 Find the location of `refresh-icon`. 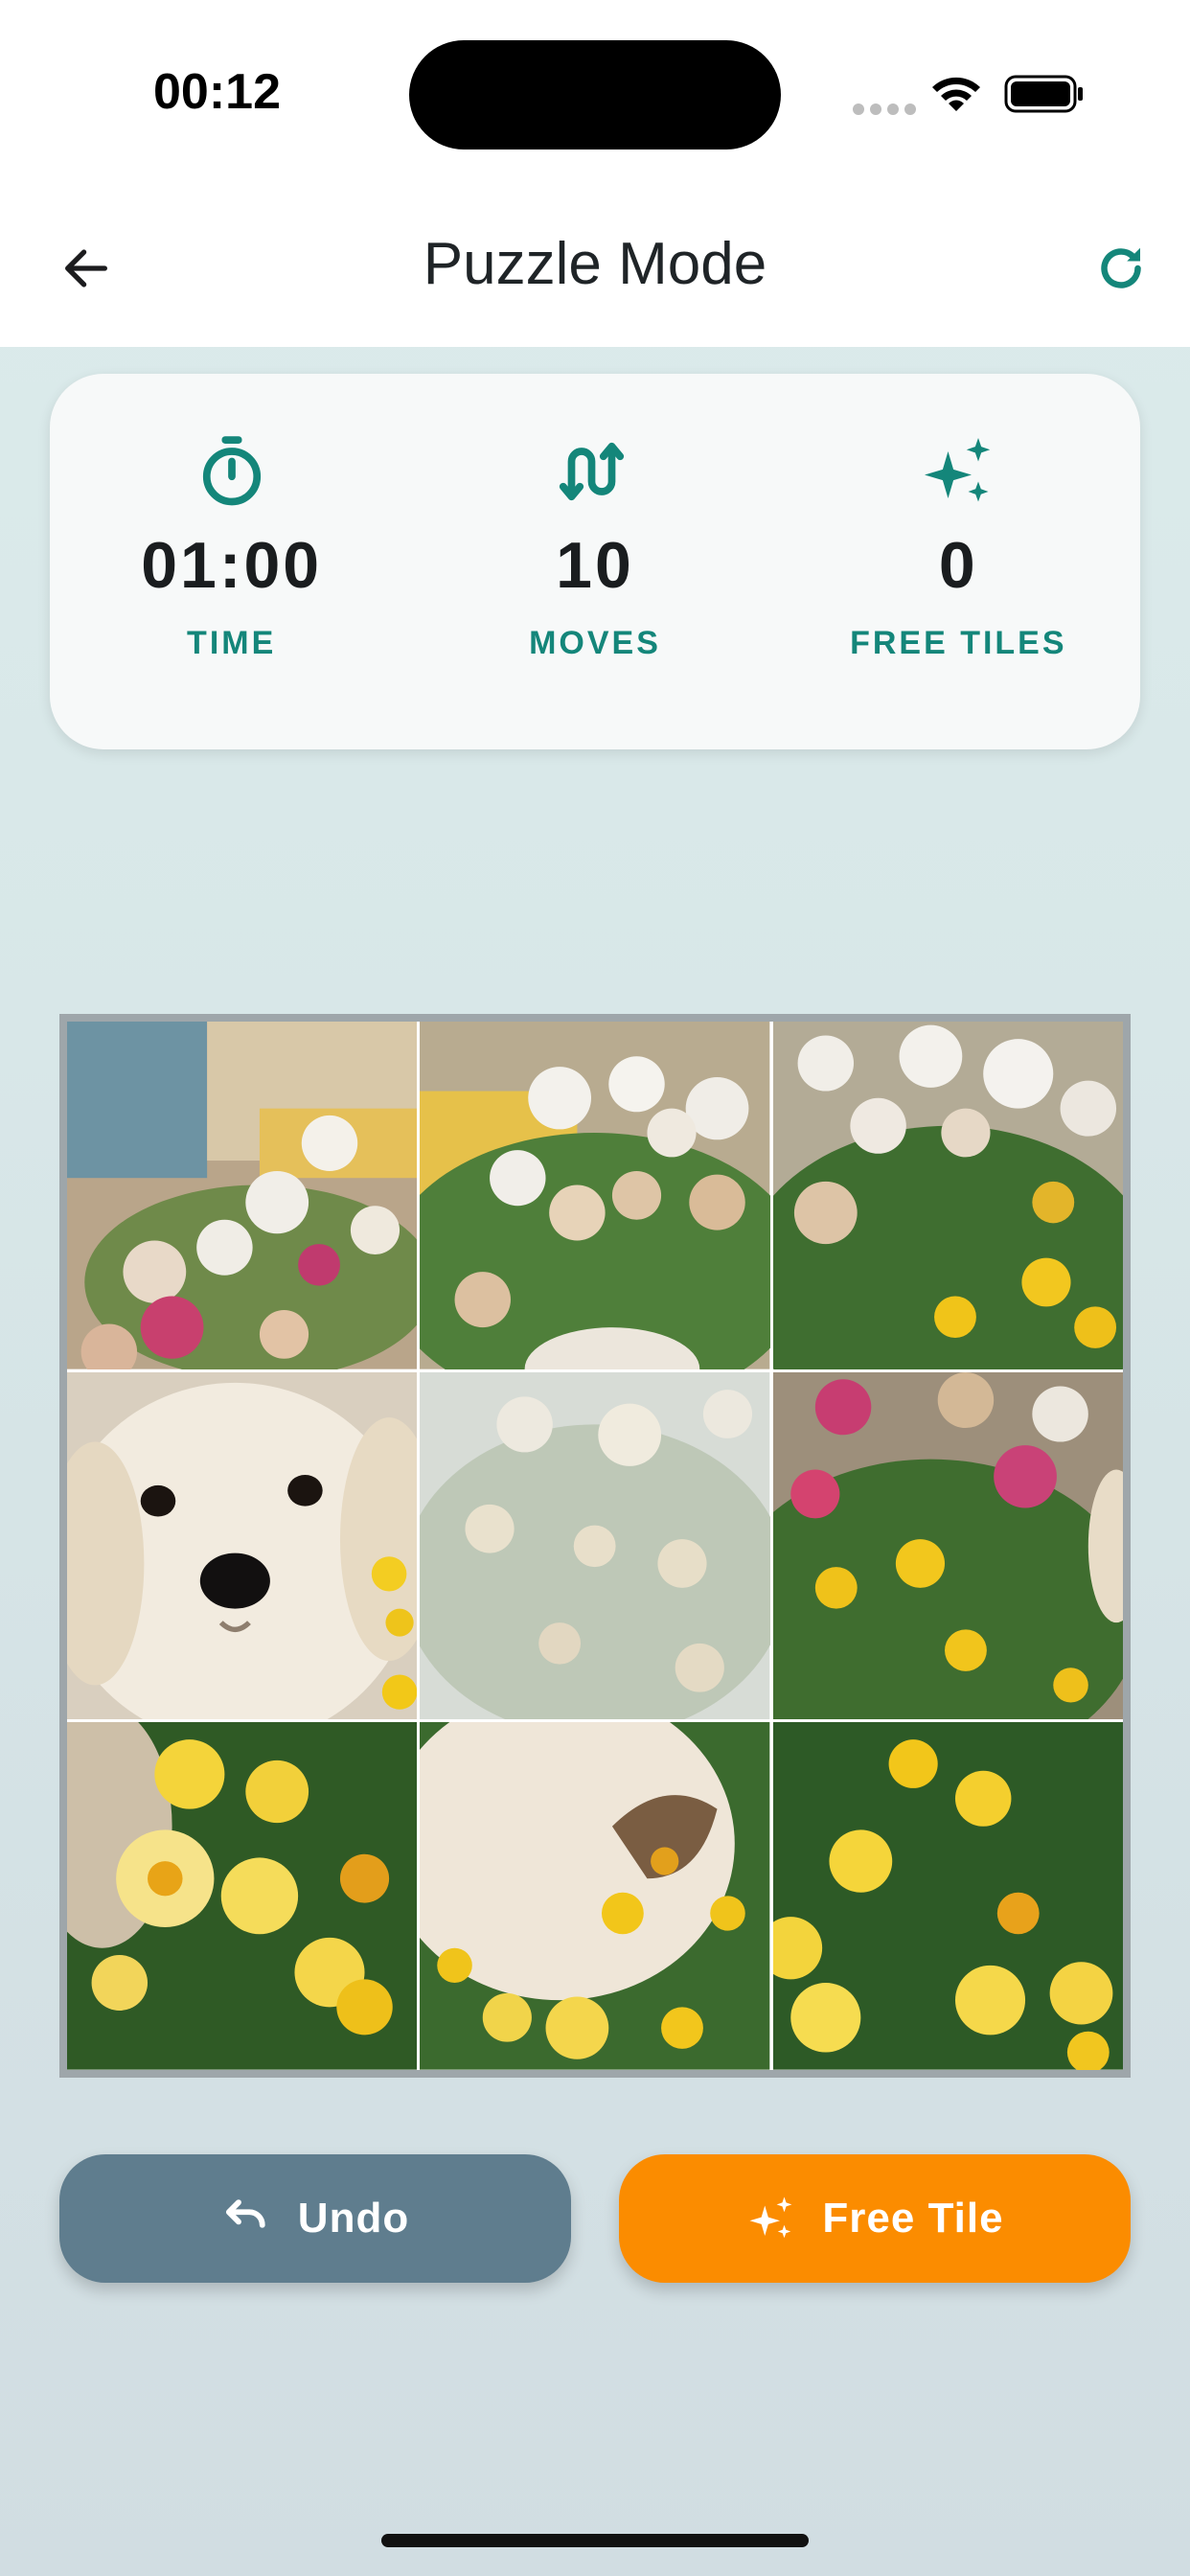

refresh-icon is located at coordinates (1121, 267).